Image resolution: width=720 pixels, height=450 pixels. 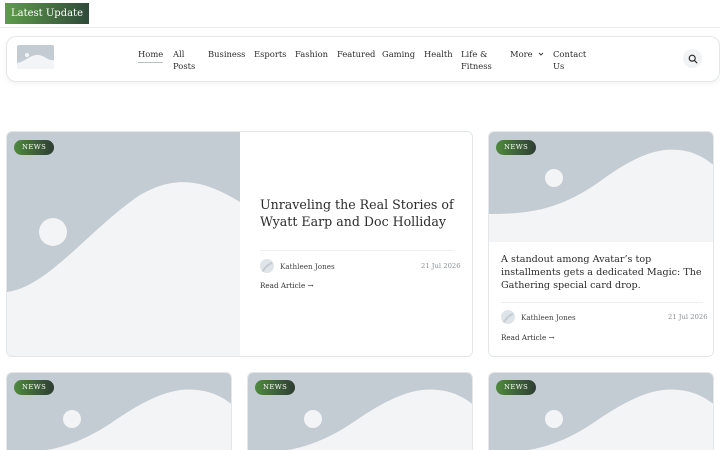 What do you see at coordinates (184, 60) in the screenshot?
I see `nav-item-all-posts: All Posts` at bounding box center [184, 60].